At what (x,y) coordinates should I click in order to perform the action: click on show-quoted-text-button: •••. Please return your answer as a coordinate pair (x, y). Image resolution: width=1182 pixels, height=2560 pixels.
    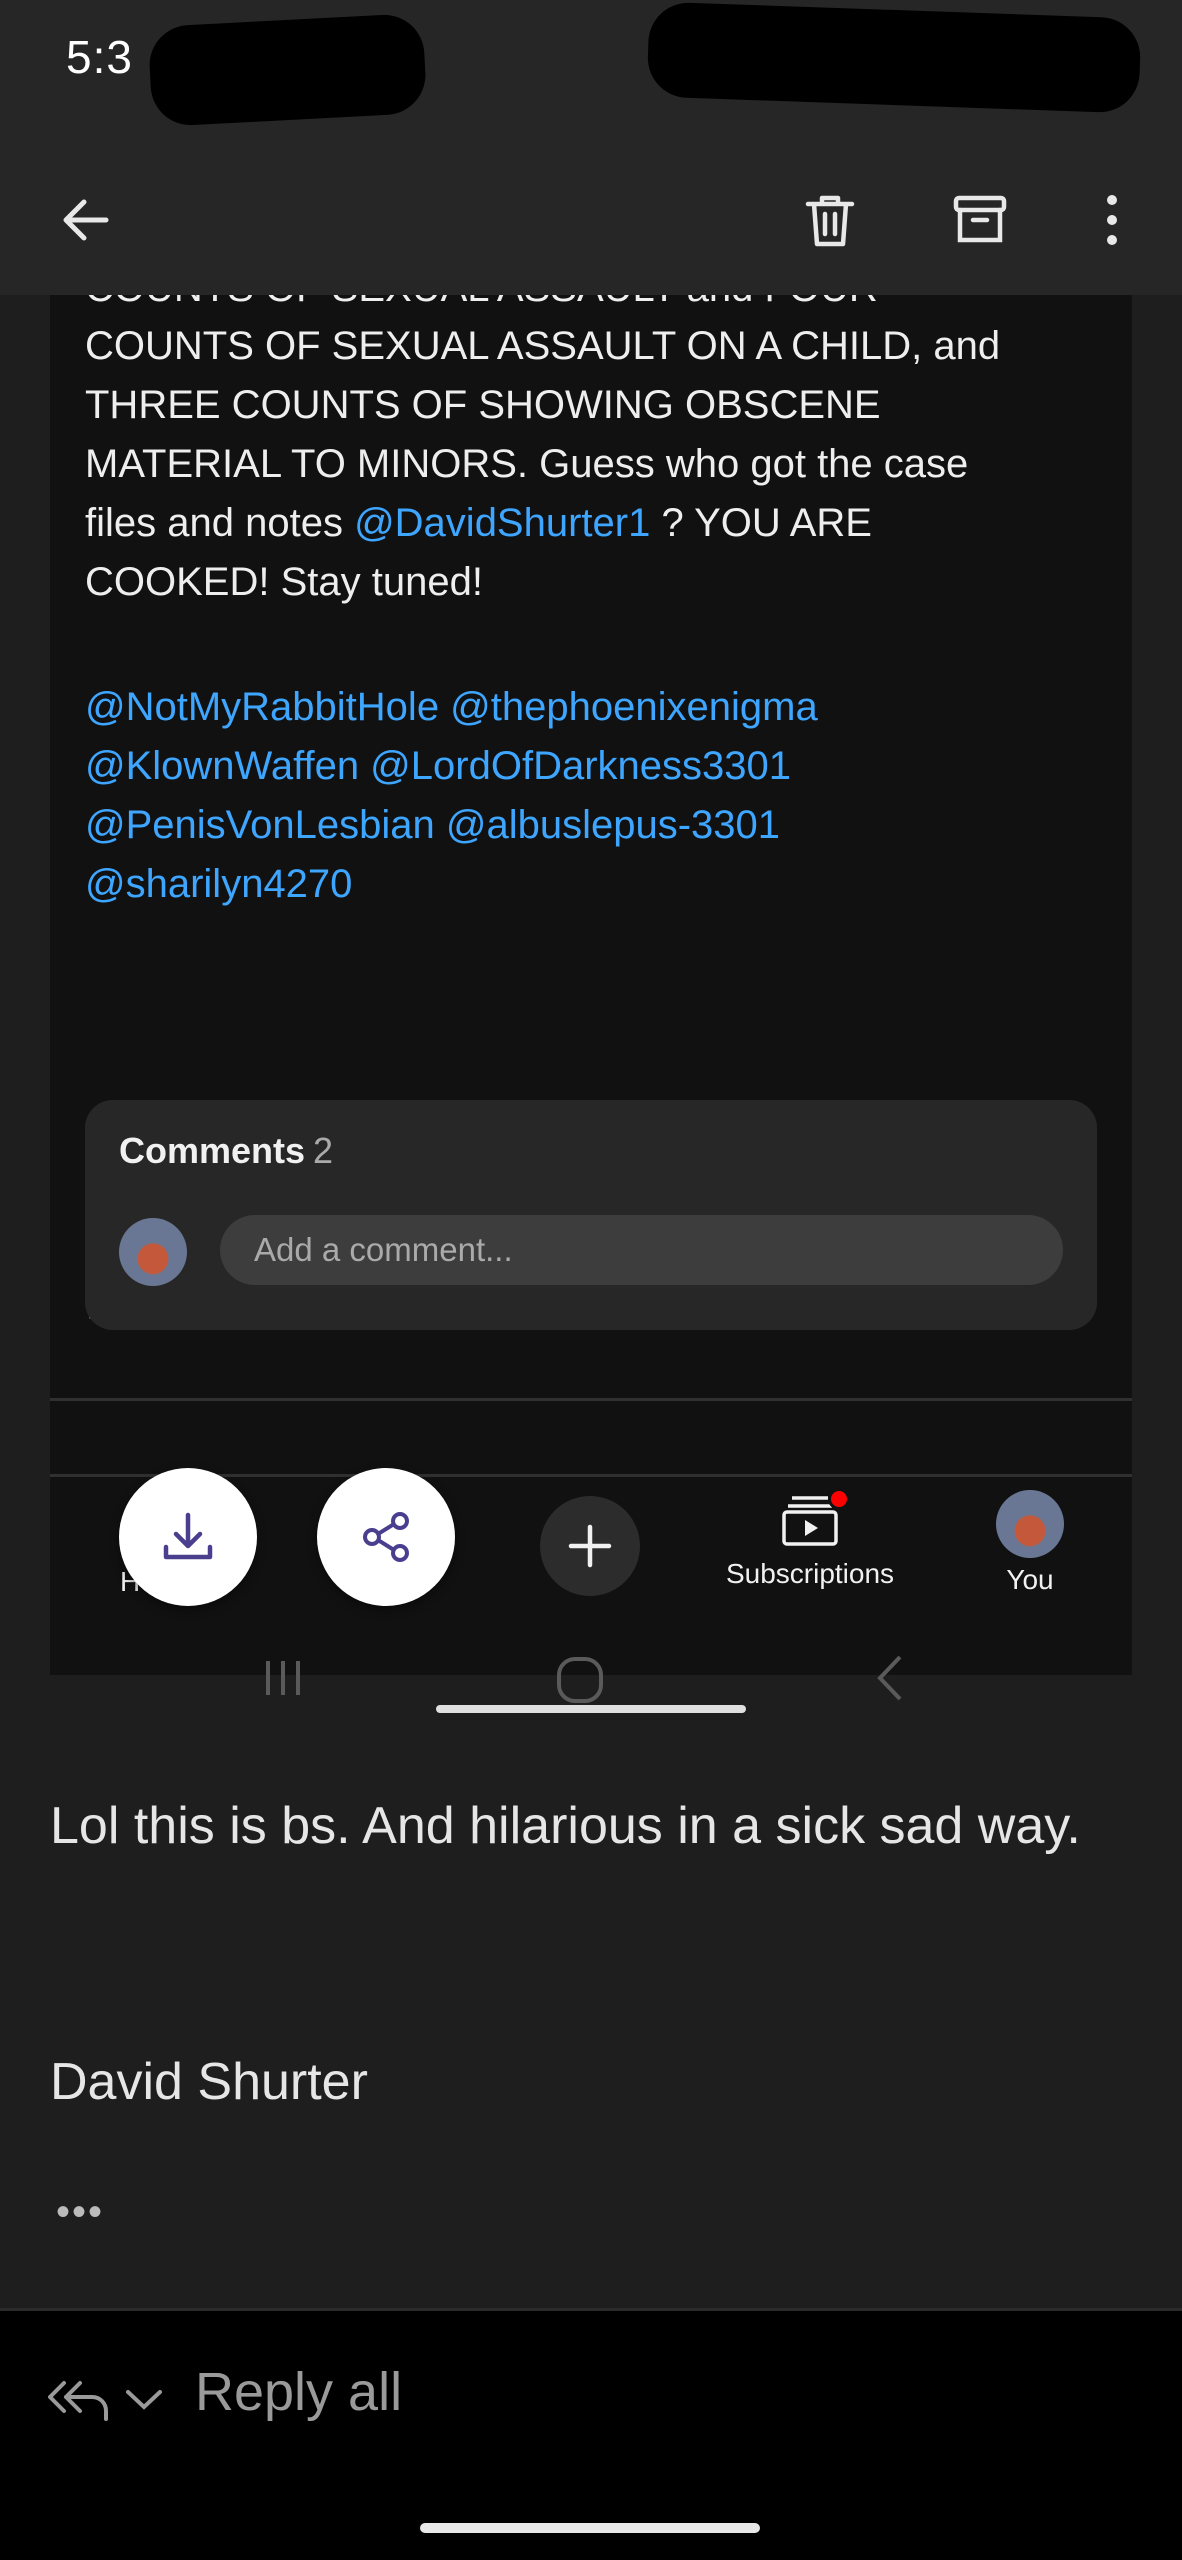
    Looking at the image, I should click on (80, 2212).